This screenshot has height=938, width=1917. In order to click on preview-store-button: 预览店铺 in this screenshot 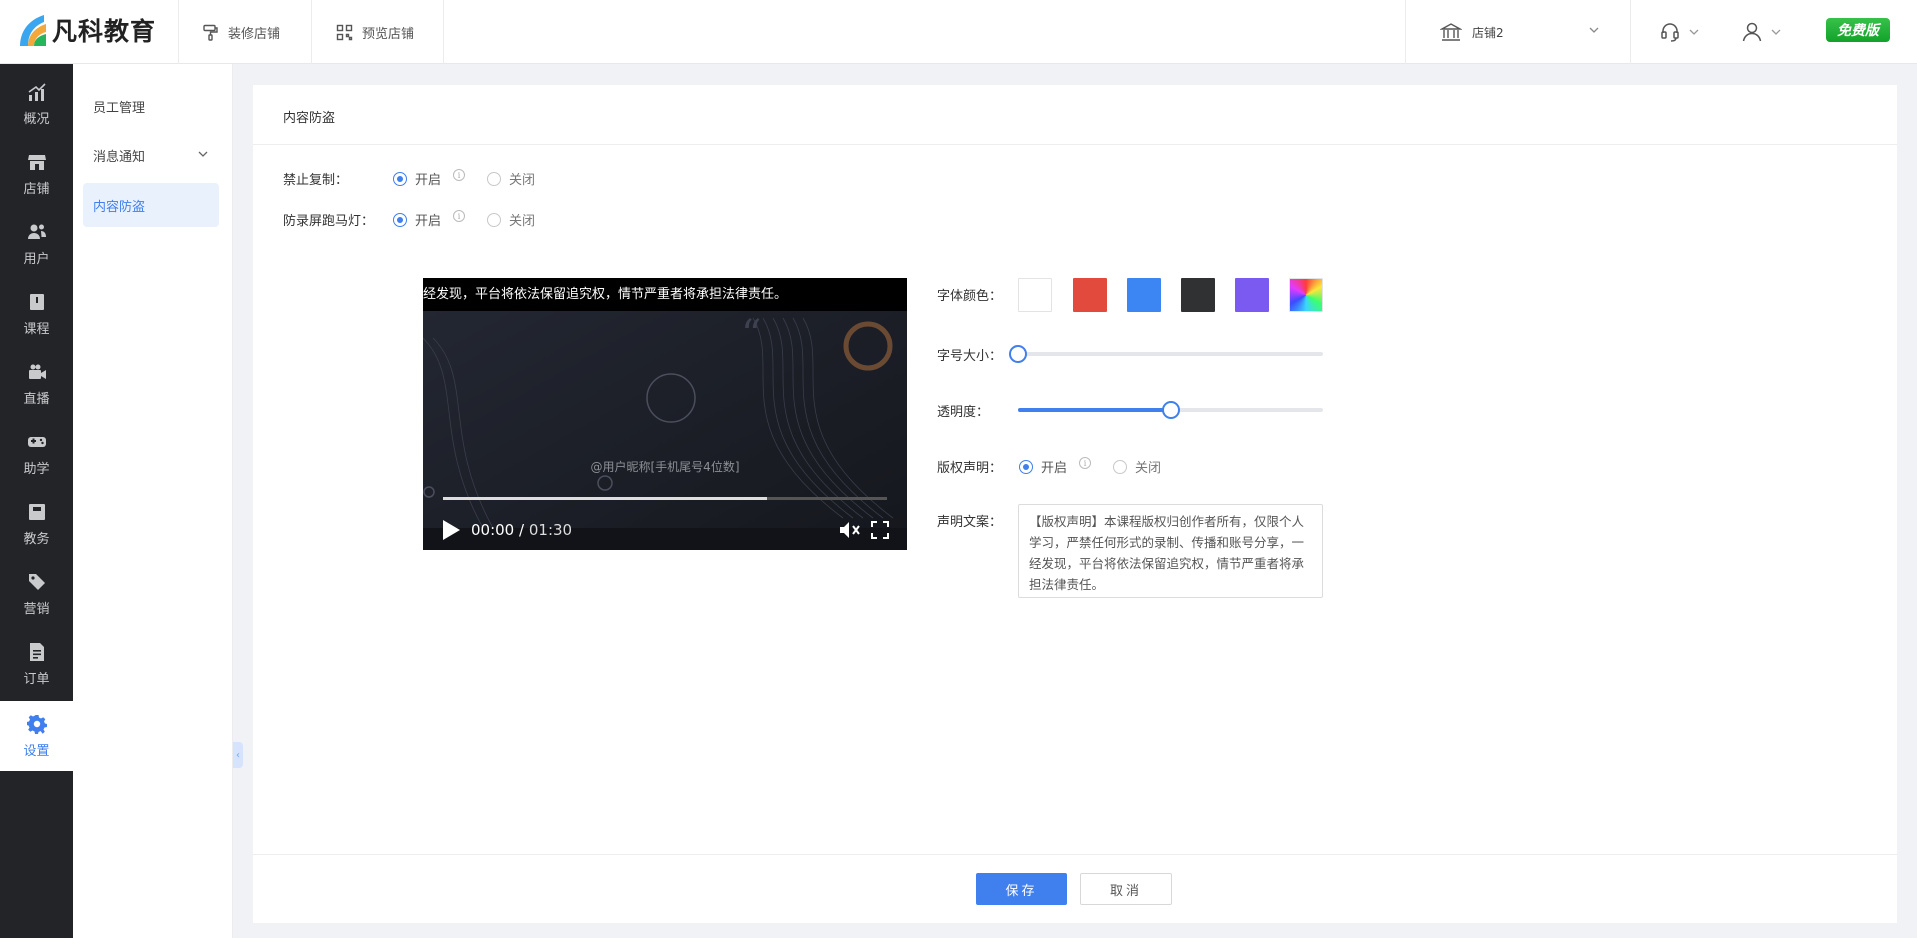, I will do `click(375, 32)`.